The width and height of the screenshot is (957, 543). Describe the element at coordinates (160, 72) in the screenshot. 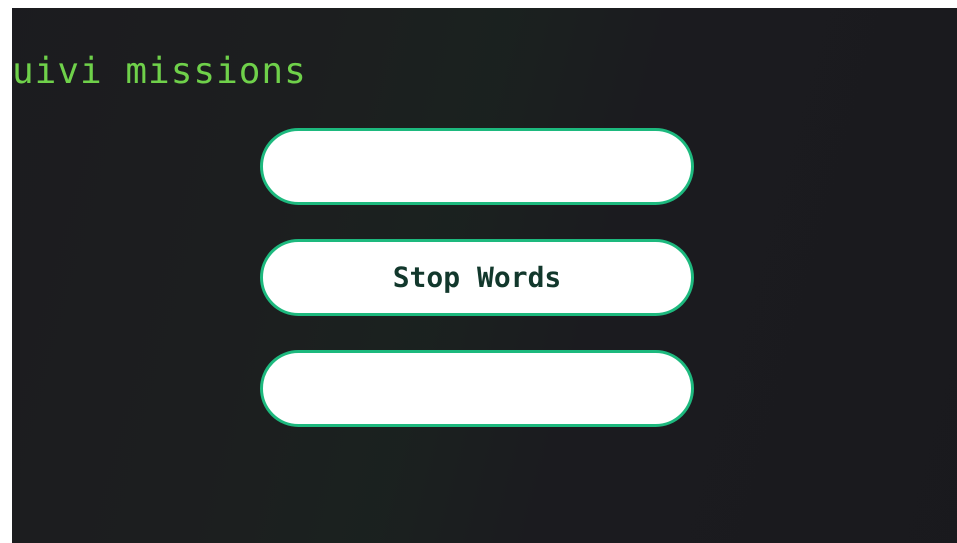

I see `app-title: uivi missions` at that location.